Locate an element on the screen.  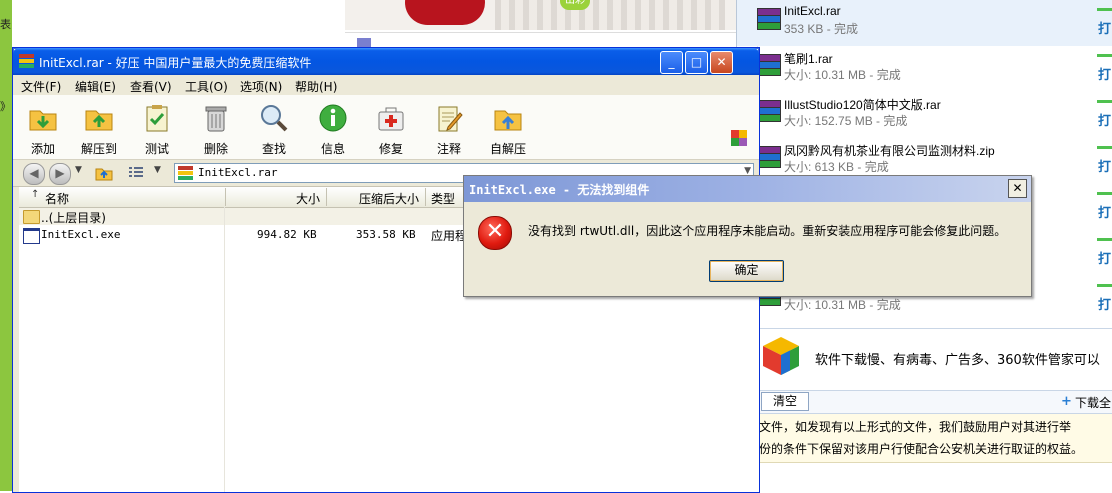
sfx-label: 自解压 is located at coordinates (507, 149).